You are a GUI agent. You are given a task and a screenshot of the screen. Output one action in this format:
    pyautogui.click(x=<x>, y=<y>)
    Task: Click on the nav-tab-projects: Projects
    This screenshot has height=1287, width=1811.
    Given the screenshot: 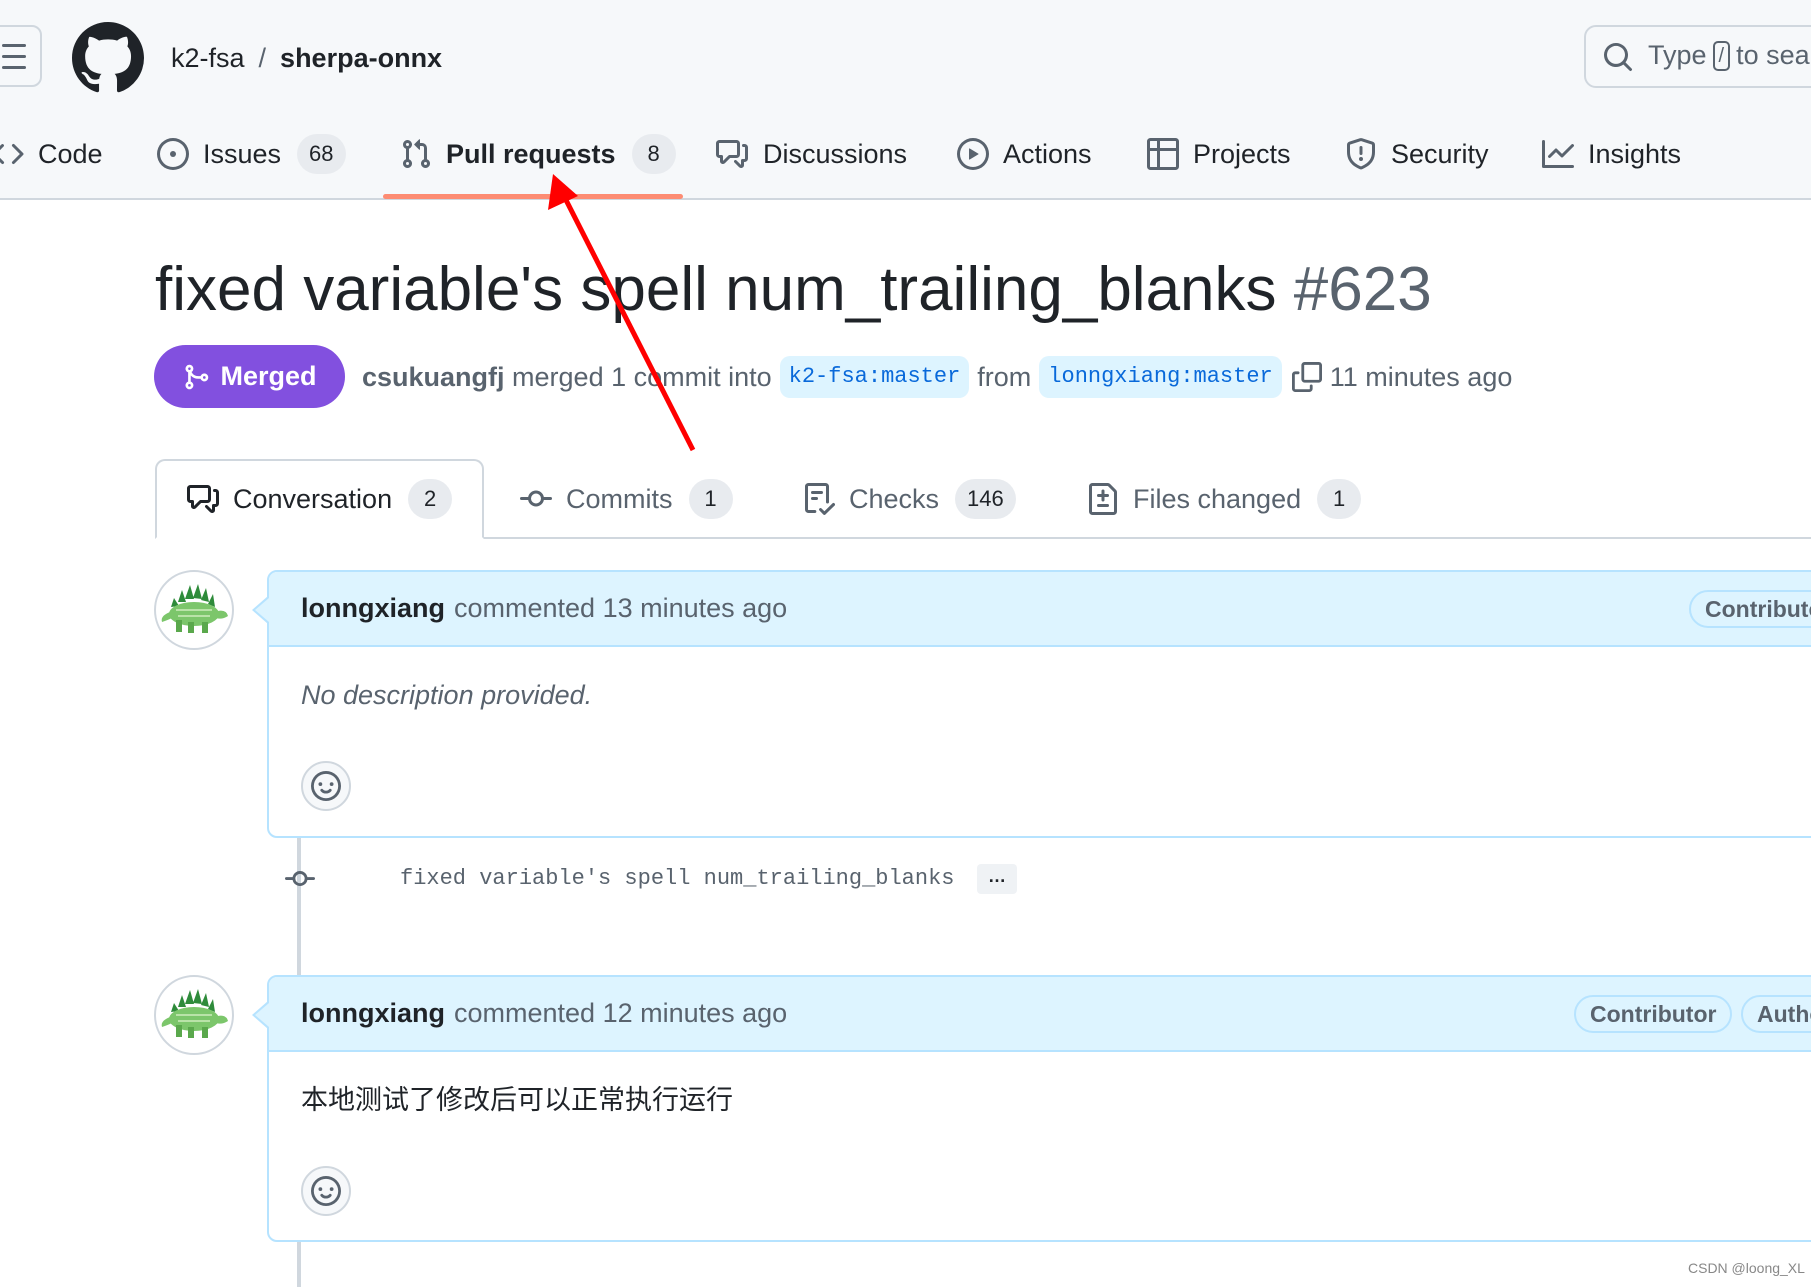 What is the action you would take?
    pyautogui.click(x=1219, y=154)
    